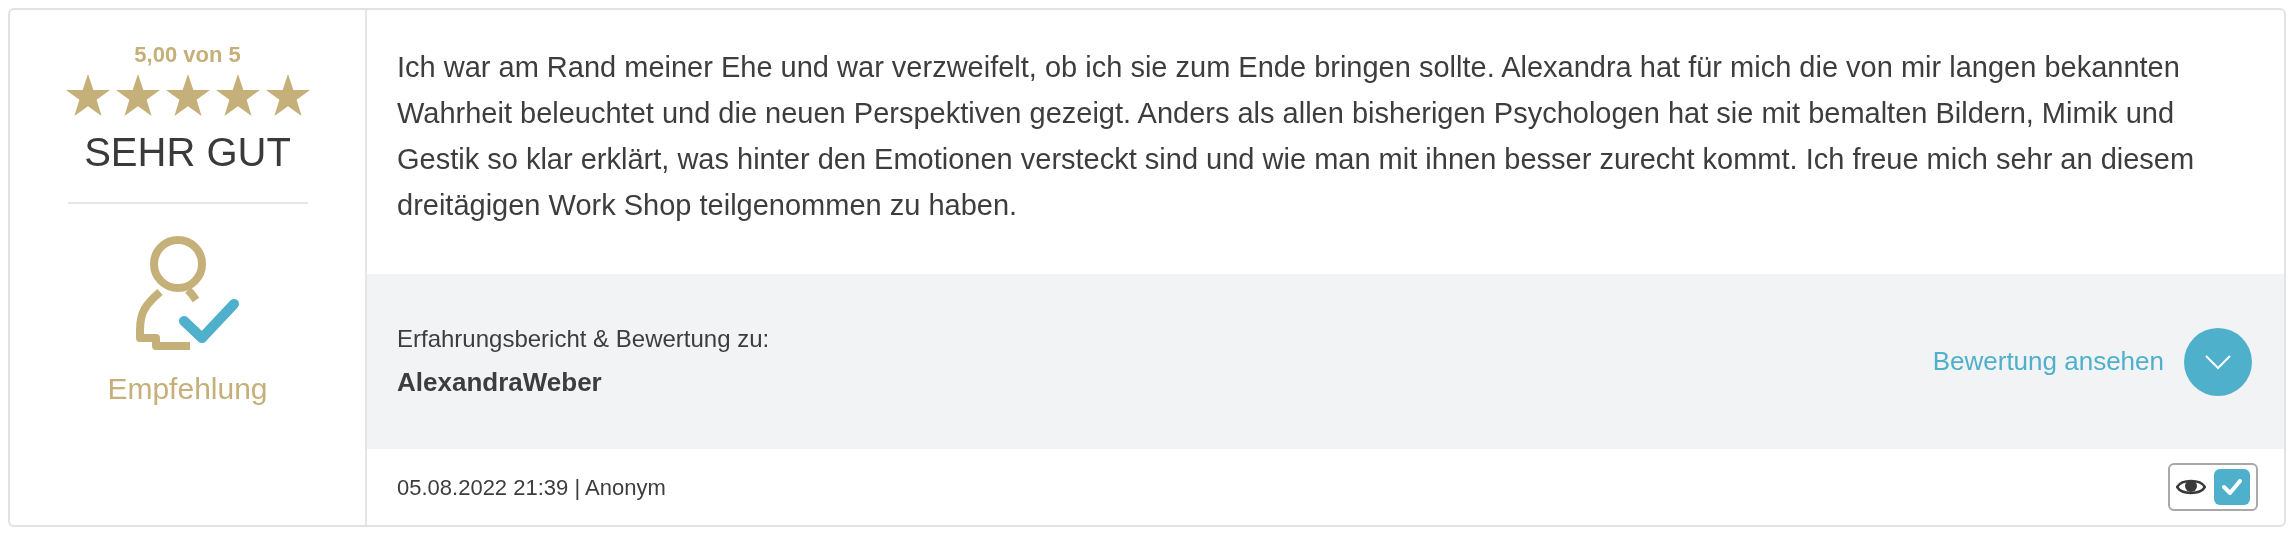 The width and height of the screenshot is (2294, 536). I want to click on subject-caption: Erfahrungsbericht & Bewertung zu:, so click(583, 339).